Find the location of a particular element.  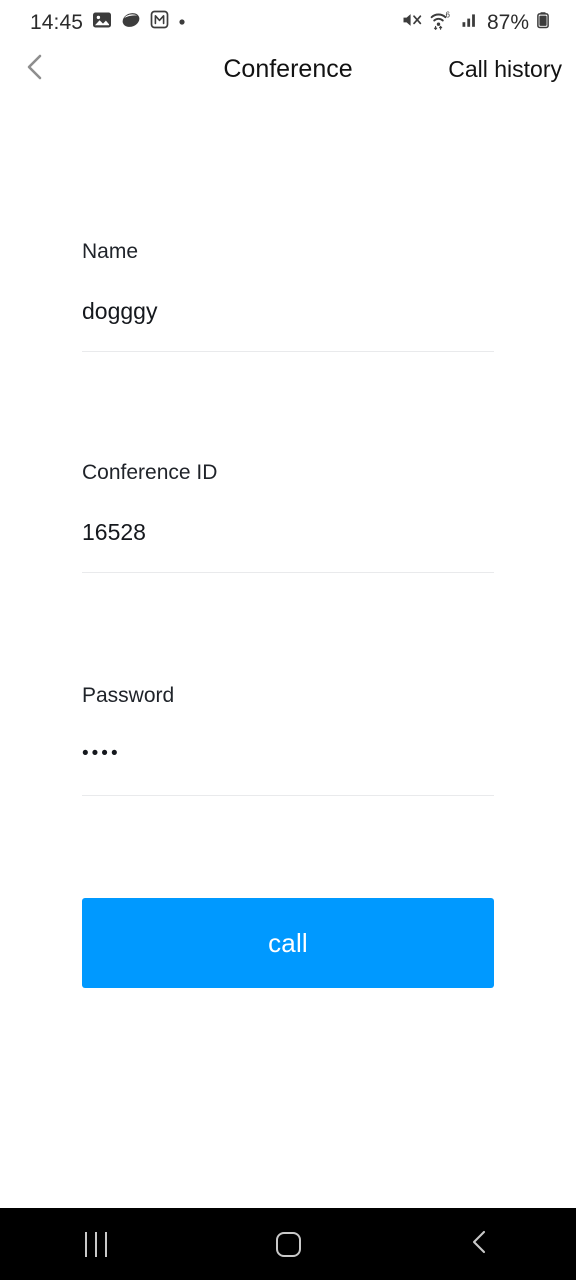

field-name-underline is located at coordinates (288, 351).